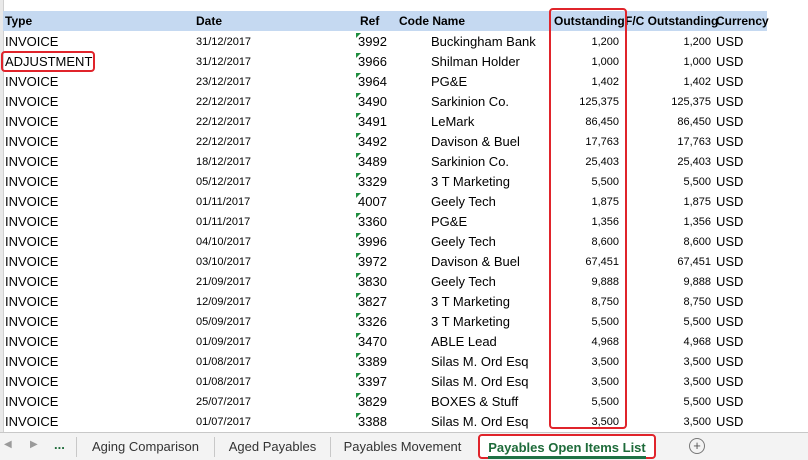 The height and width of the screenshot is (460, 808). What do you see at coordinates (388, 342) in the screenshot?
I see `cell-ref: 3470` at bounding box center [388, 342].